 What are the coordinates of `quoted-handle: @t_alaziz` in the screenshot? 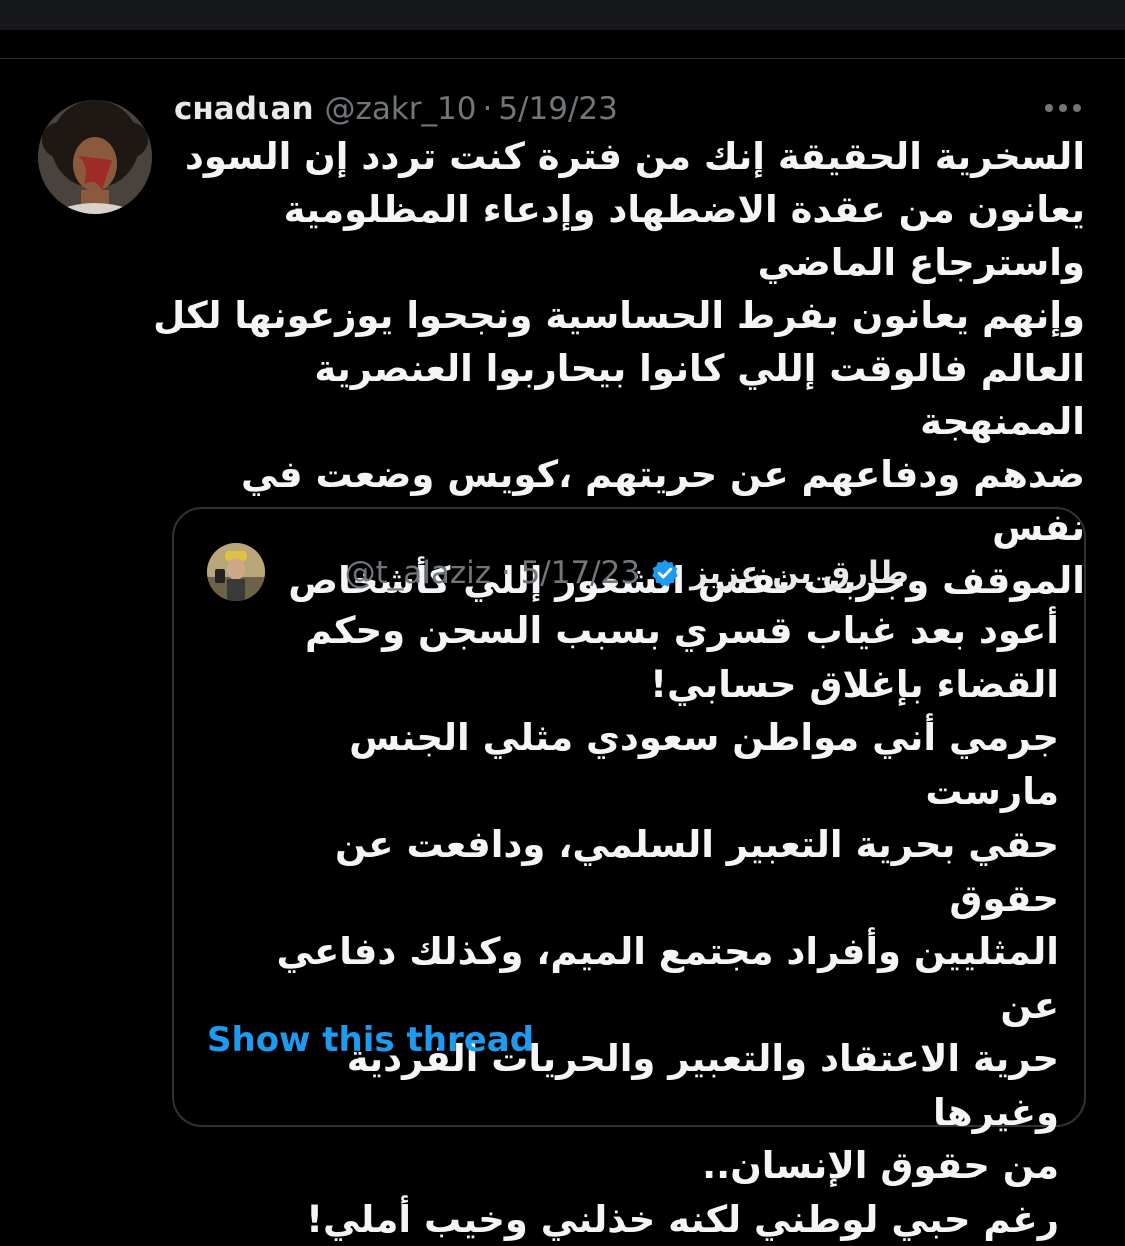 It's located at (418, 573).